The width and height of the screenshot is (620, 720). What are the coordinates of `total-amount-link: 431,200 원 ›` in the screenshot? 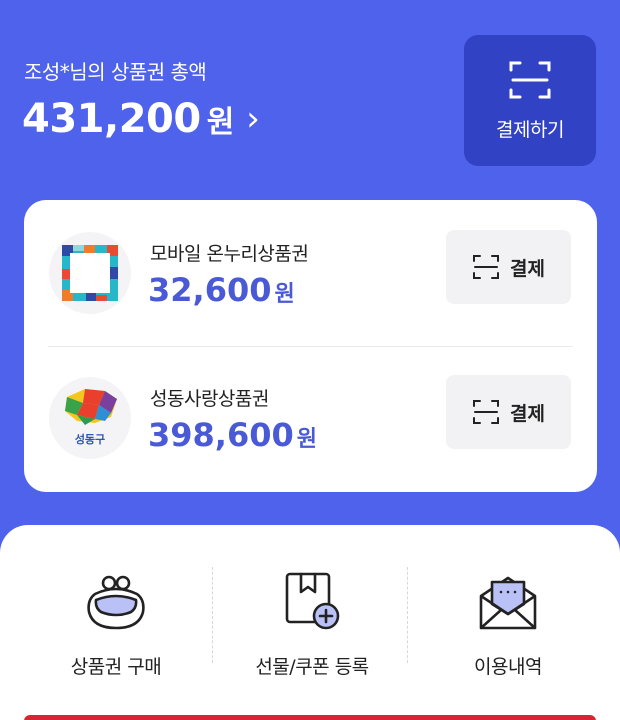 It's located at (141, 119).